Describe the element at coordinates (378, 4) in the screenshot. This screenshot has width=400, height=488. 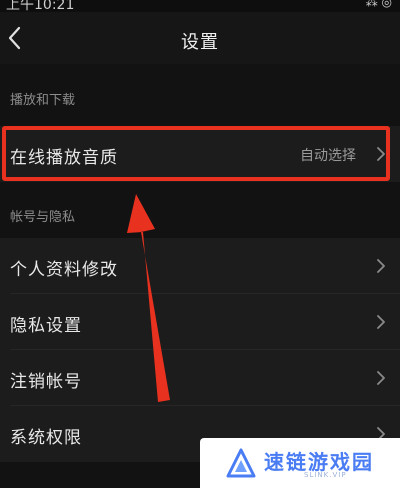
I see `status-indicators: ⁂ ◎` at that location.